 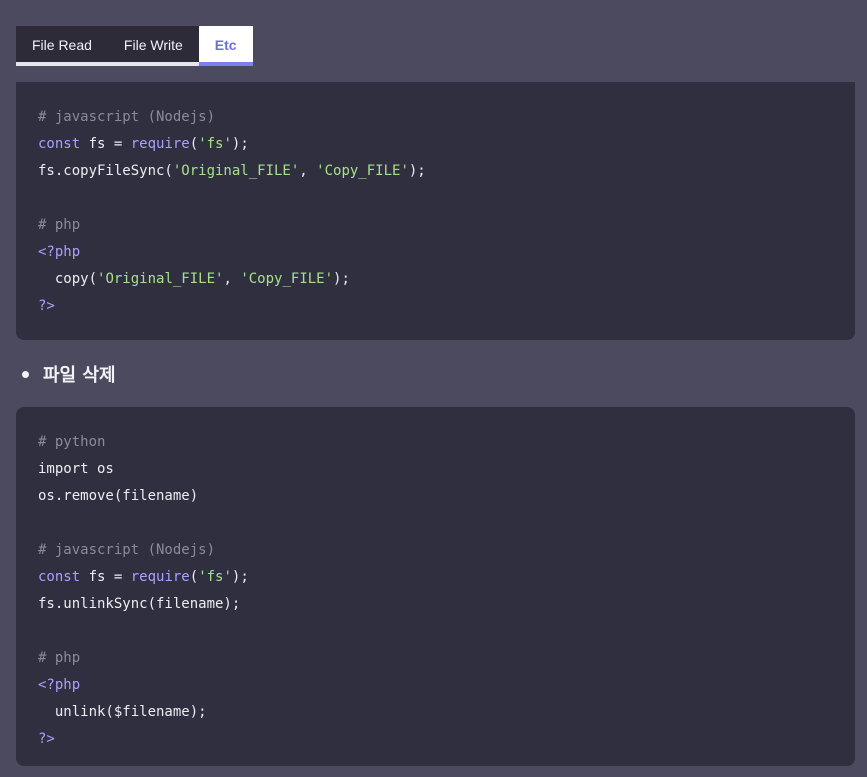 I want to click on bullet-icon, so click(x=25, y=374).